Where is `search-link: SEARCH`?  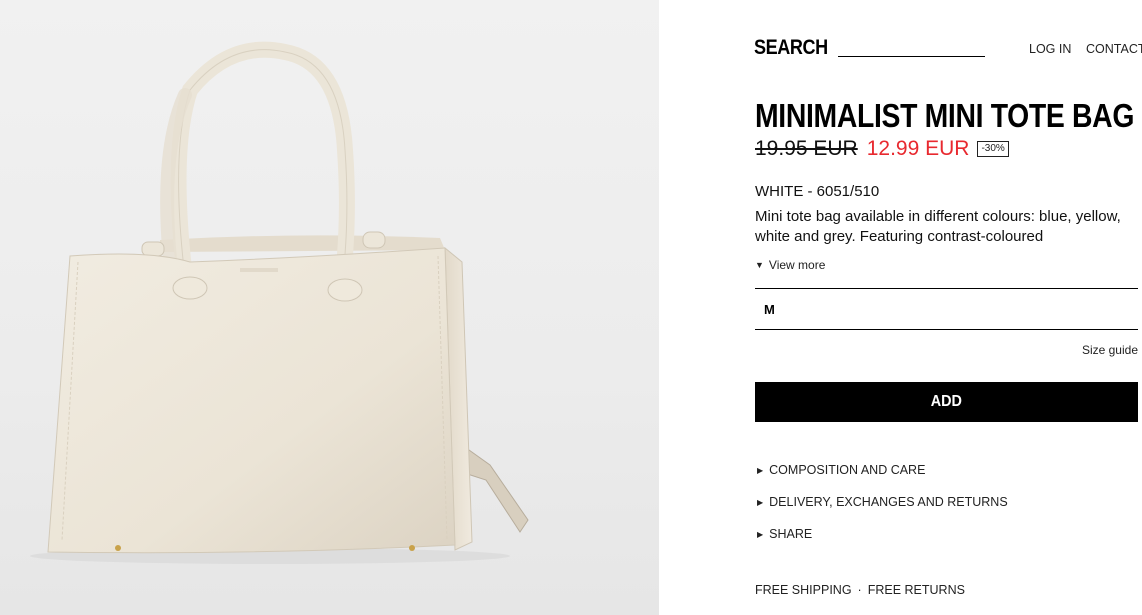
search-link: SEARCH is located at coordinates (791, 48).